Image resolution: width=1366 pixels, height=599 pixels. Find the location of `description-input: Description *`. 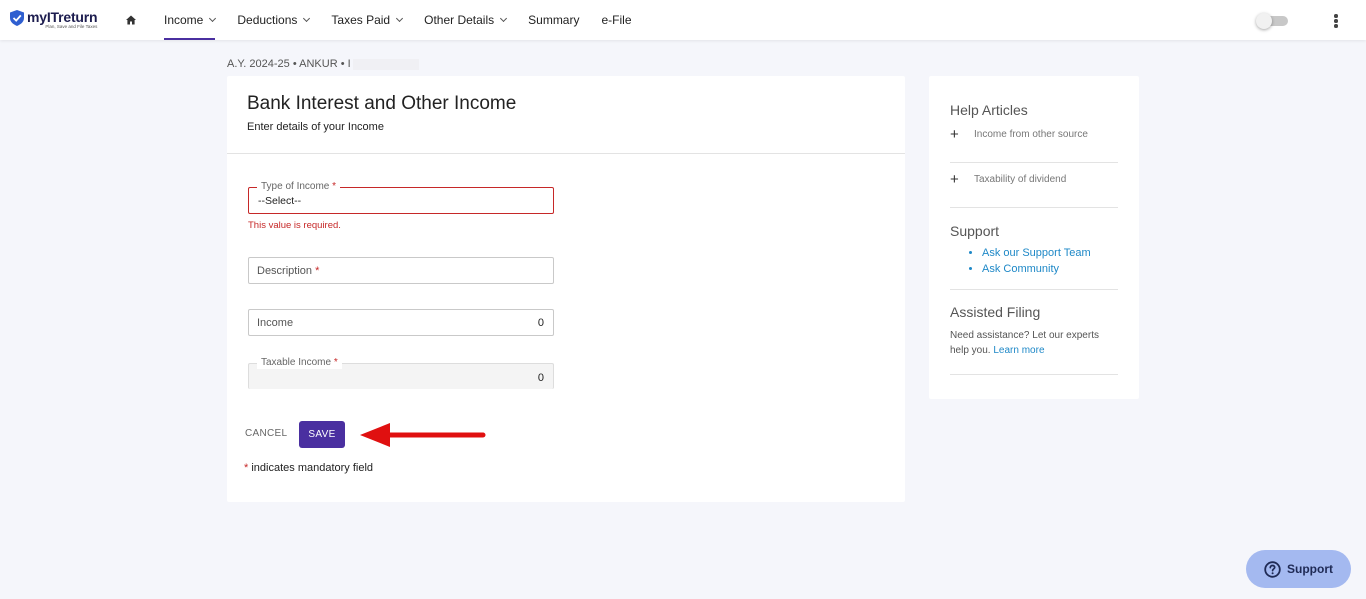

description-input: Description * is located at coordinates (401, 270).